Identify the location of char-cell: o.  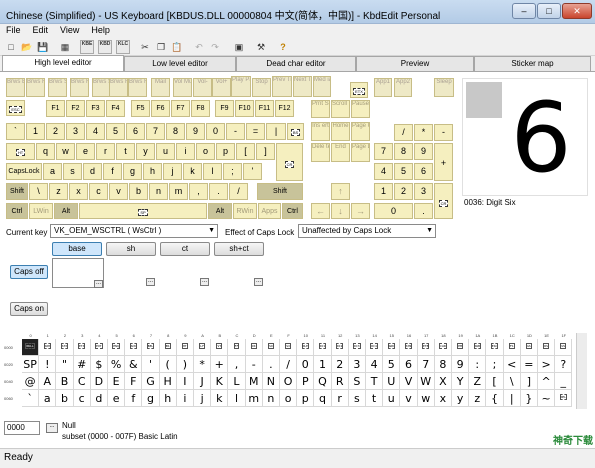
(289, 398).